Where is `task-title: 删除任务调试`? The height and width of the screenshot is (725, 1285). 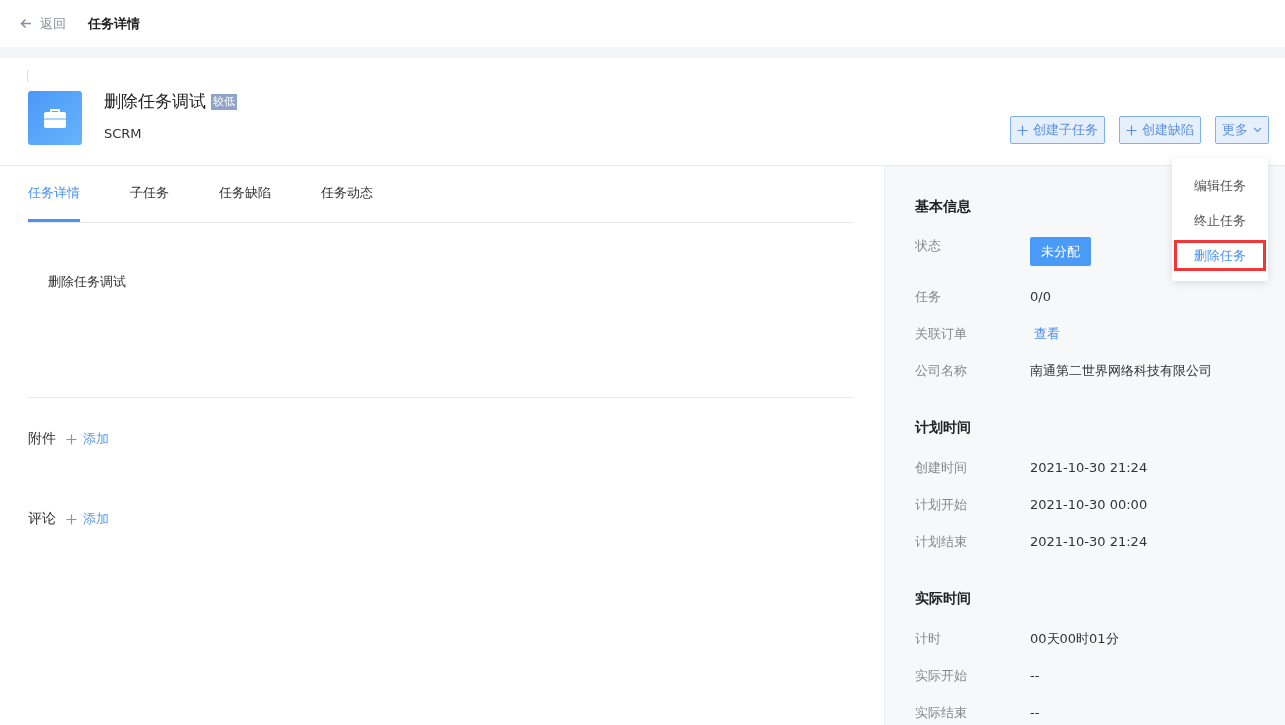
task-title: 删除任务调试 is located at coordinates (155, 101).